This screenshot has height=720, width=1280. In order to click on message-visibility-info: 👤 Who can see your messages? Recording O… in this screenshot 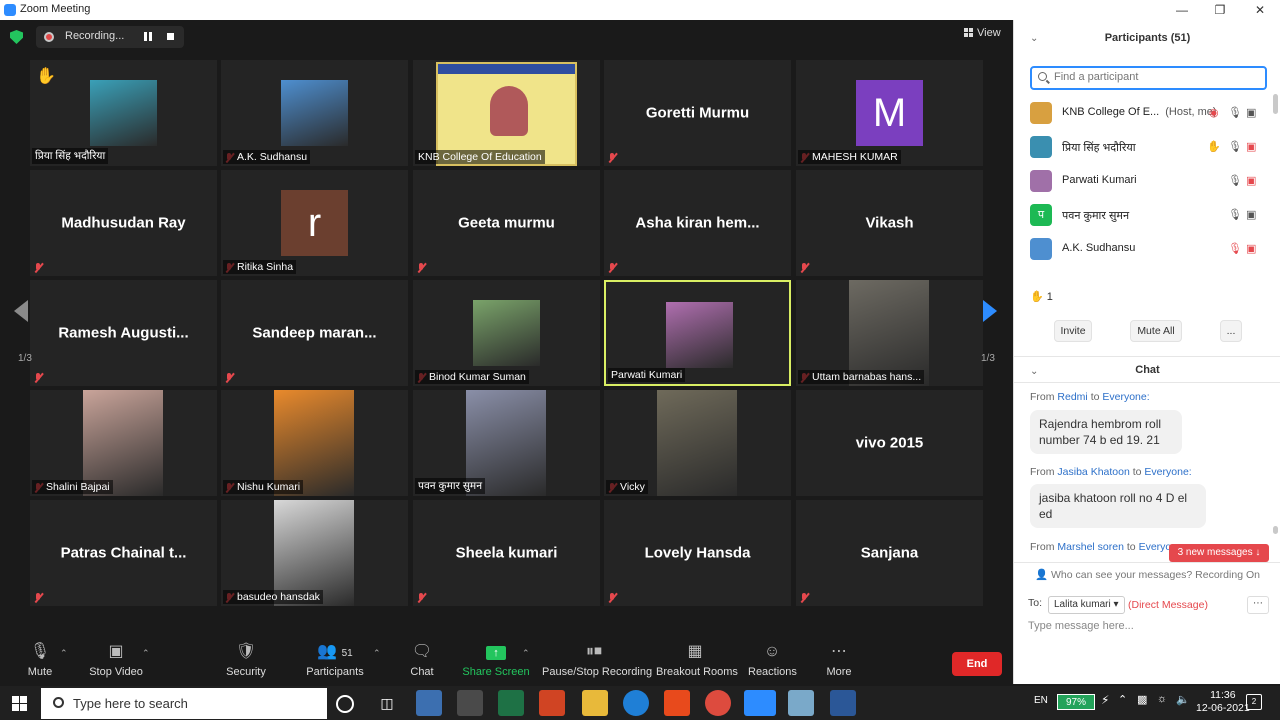, I will do `click(1147, 574)`.